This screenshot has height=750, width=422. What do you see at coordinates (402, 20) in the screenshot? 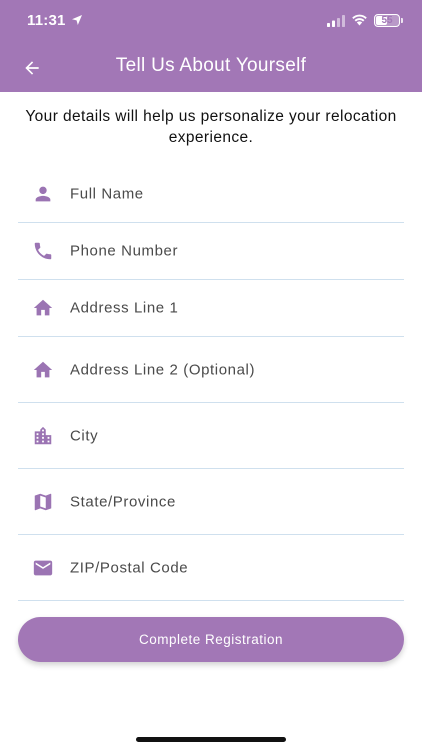
I see `battery-nub` at bounding box center [402, 20].